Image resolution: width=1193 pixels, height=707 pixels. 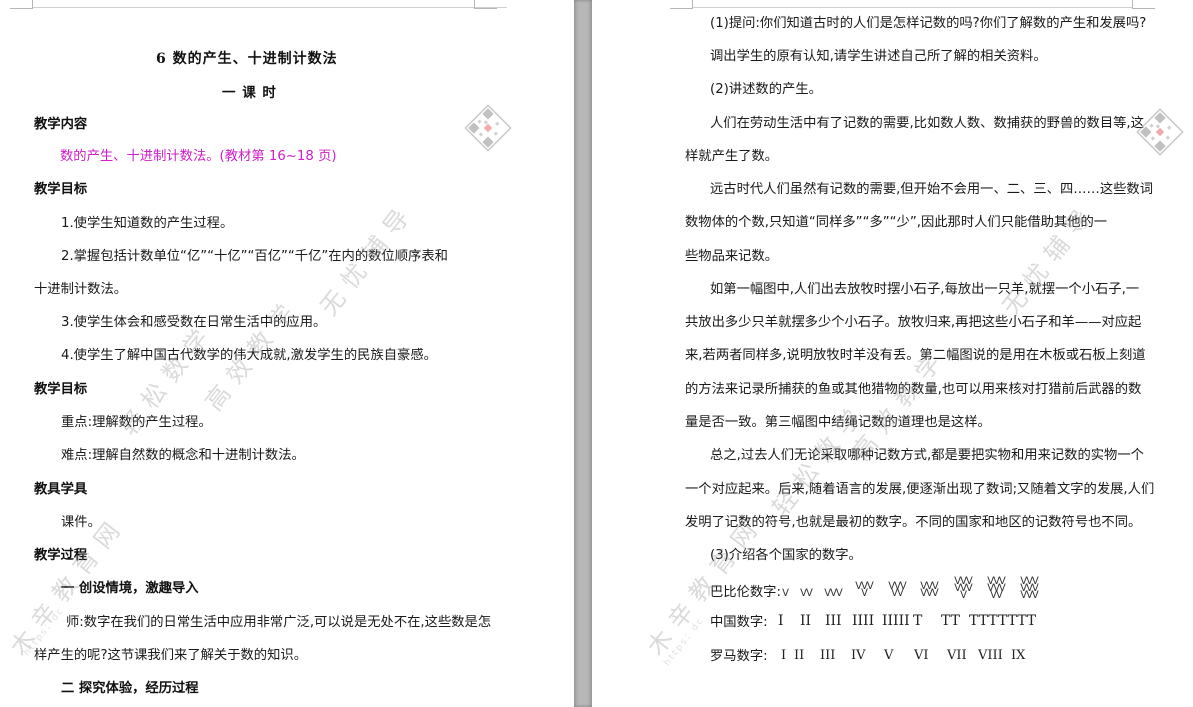 What do you see at coordinates (194, 322) in the screenshot?
I see `goal-item: 3.使学生体会和感受数在日常生活中的应用。` at bounding box center [194, 322].